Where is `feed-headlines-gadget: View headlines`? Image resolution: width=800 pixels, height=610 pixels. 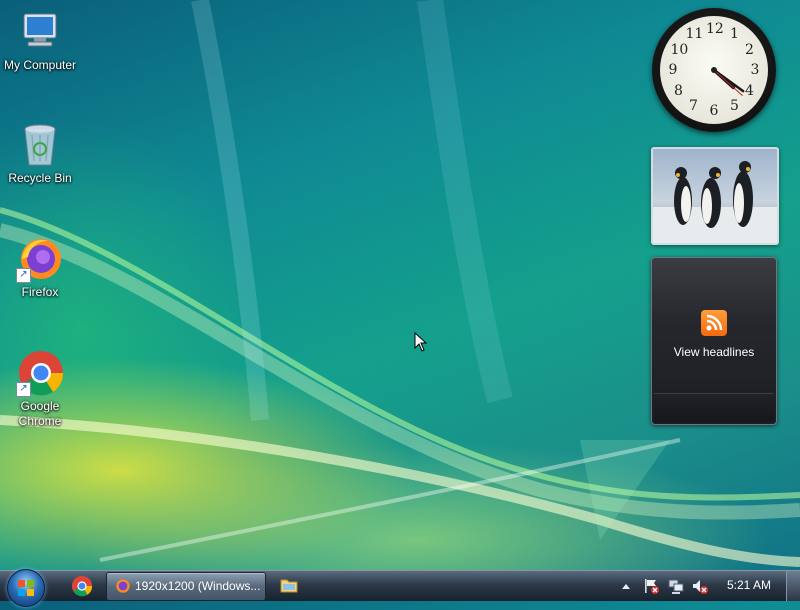
feed-headlines-gadget: View headlines is located at coordinates (714, 341).